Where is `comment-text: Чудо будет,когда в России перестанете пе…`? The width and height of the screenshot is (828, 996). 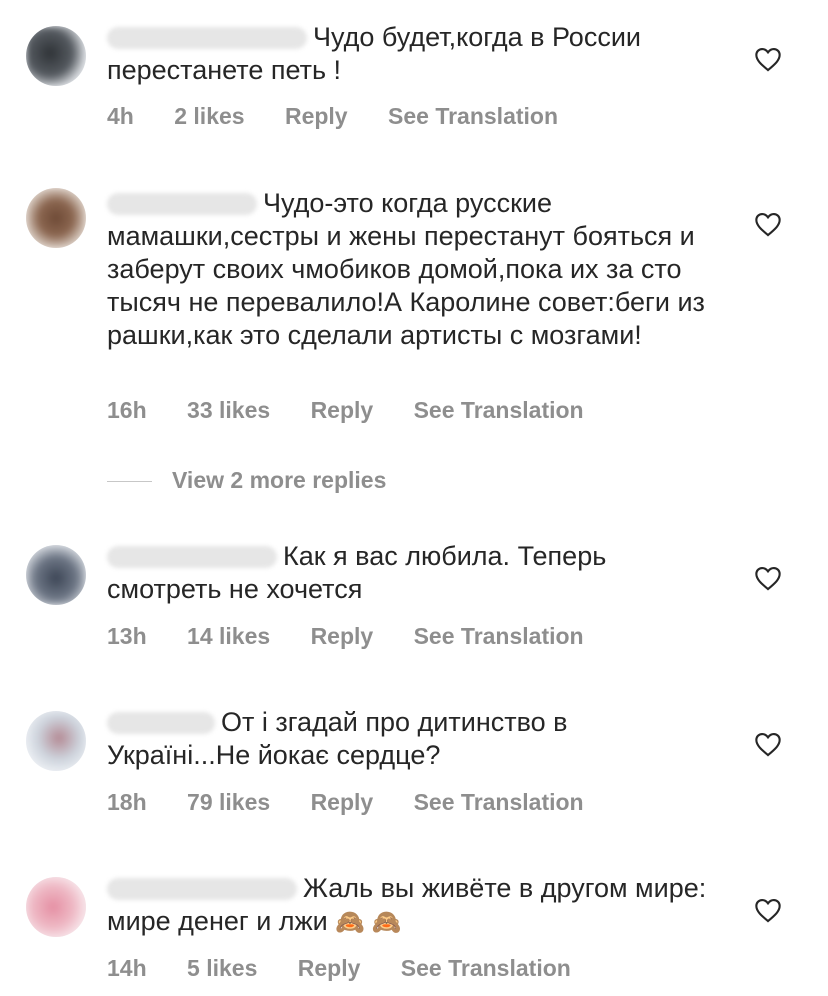 comment-text: Чудо будет,когда в России перестанете пе… is located at coordinates (374, 53).